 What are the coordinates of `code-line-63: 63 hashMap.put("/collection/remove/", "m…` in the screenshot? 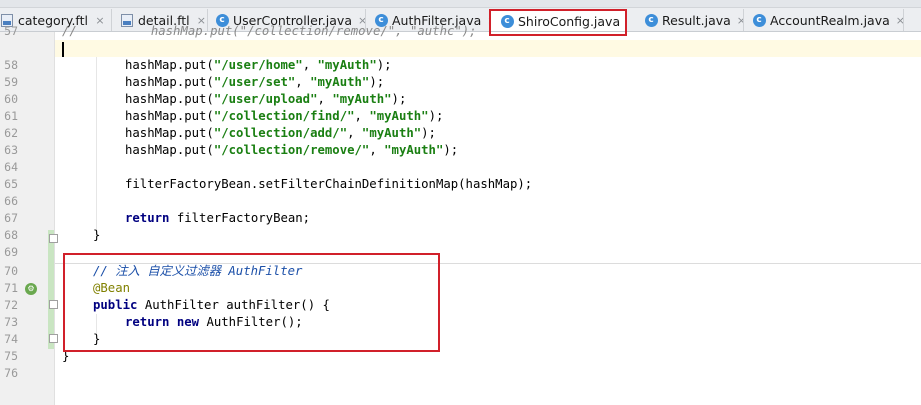 It's located at (460, 150).